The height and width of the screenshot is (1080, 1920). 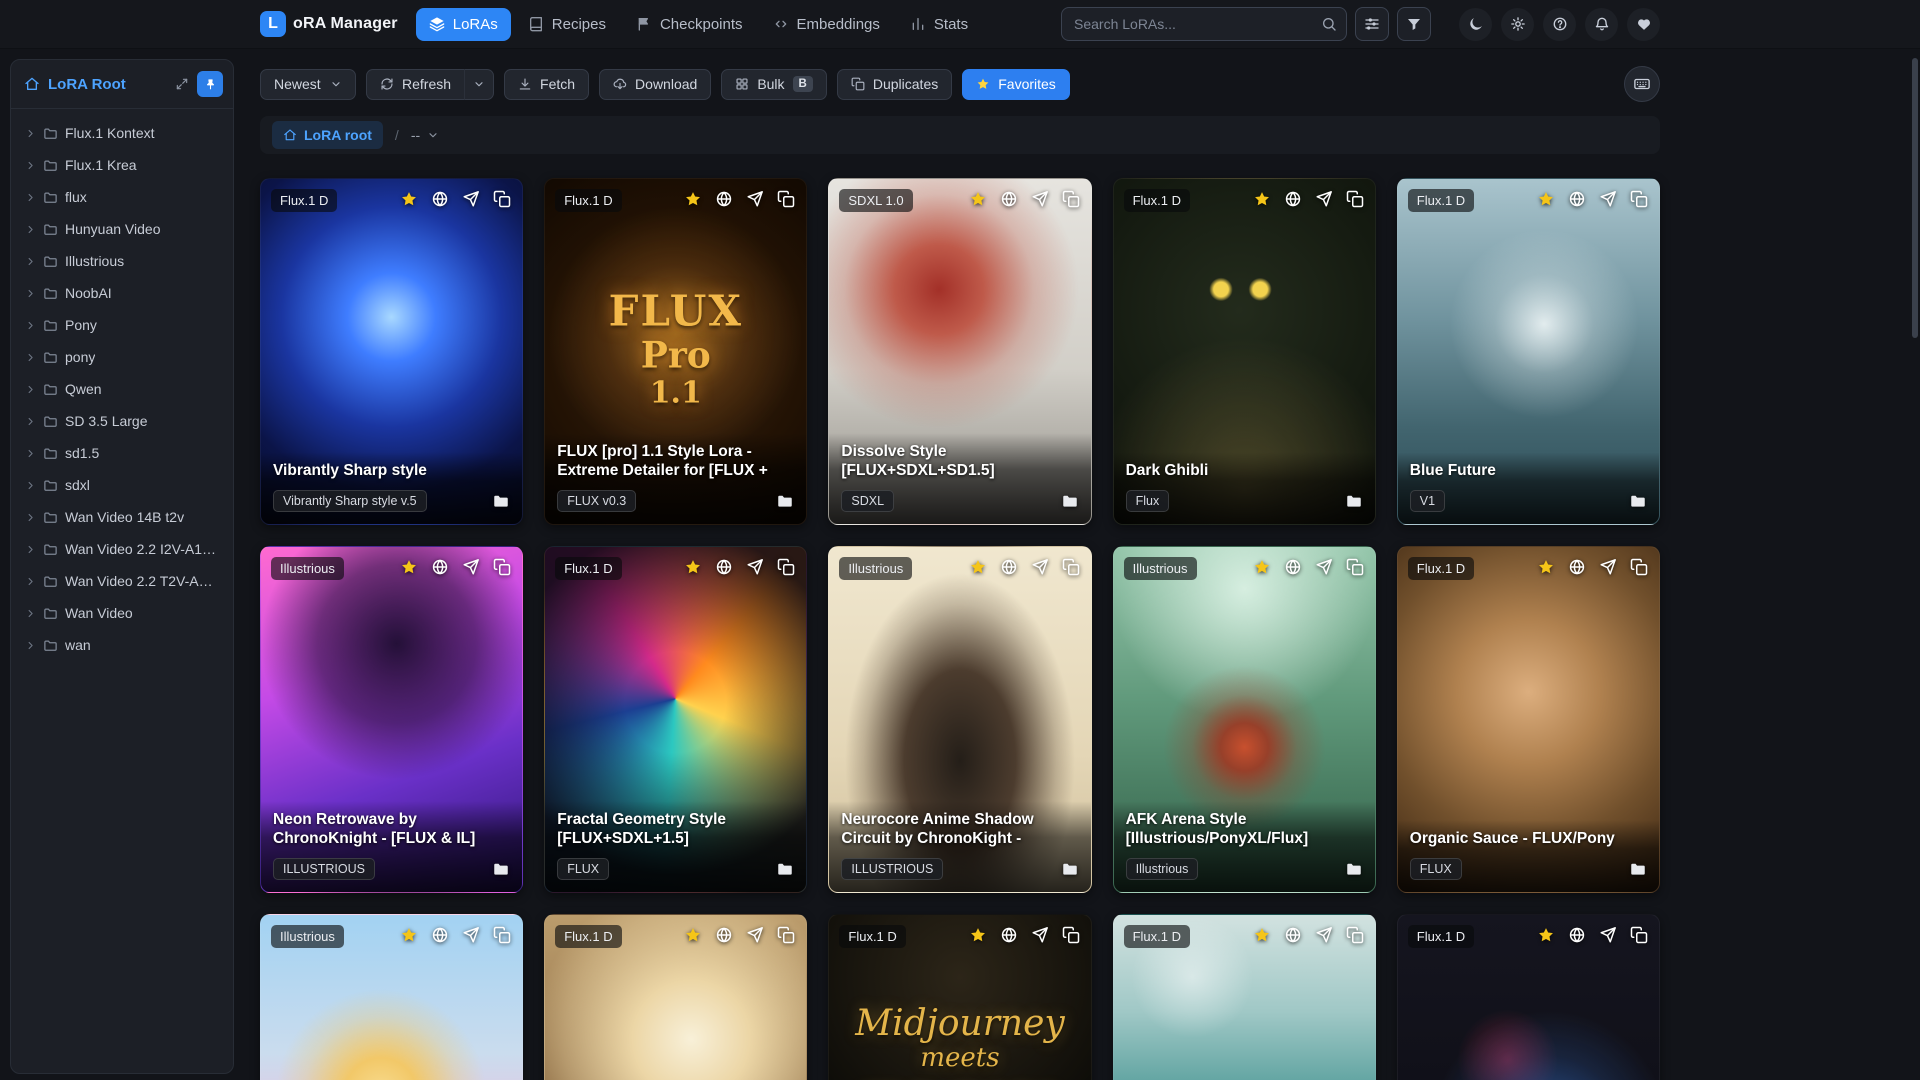 I want to click on search-icon, so click(x=1329, y=24).